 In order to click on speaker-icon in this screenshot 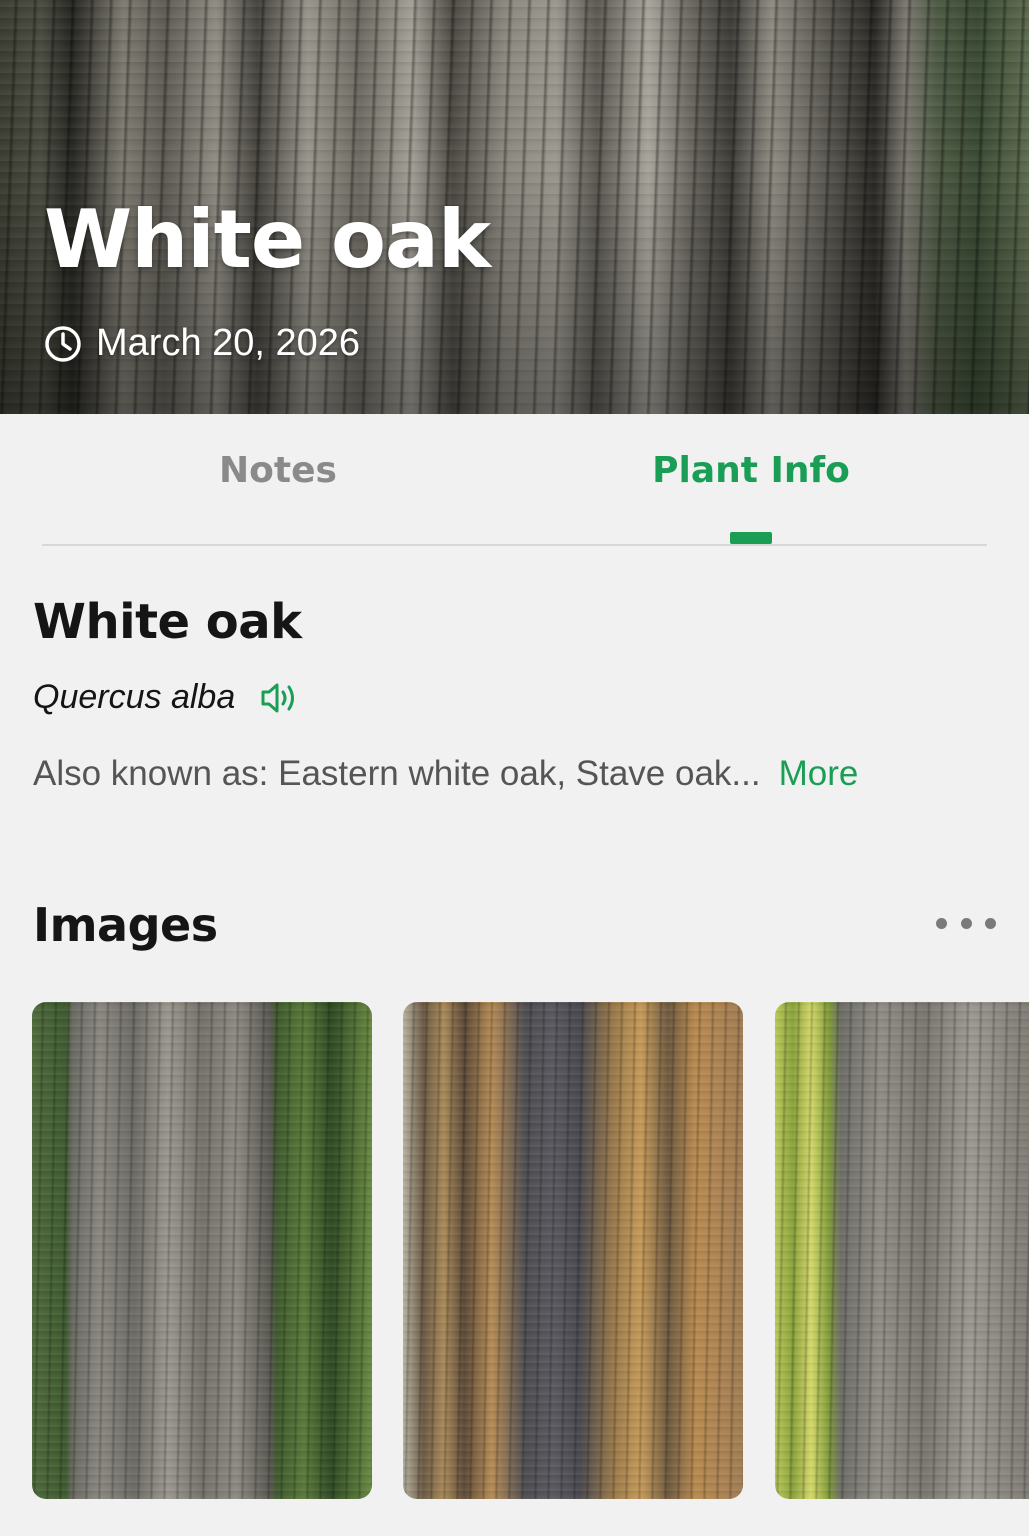, I will do `click(280, 698)`.